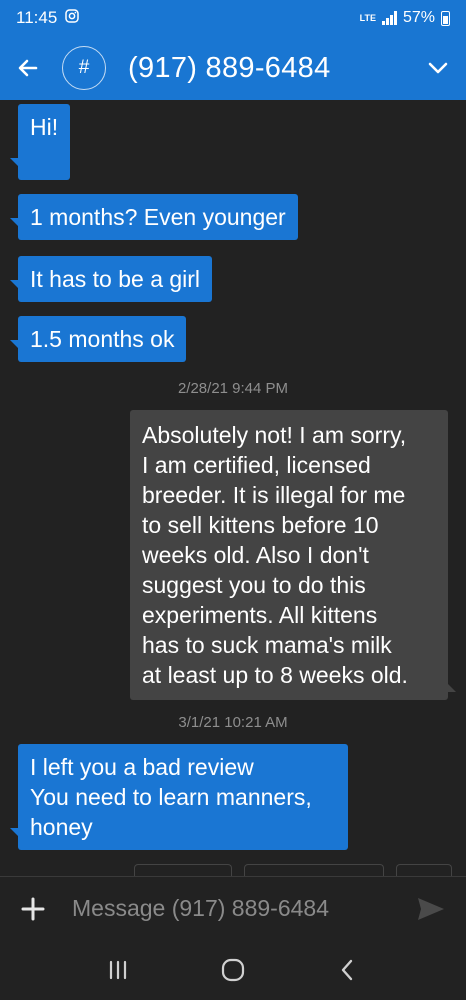 This screenshot has height=1000, width=466. I want to click on conversation-header: # (917) 889-6484, so click(233, 68).